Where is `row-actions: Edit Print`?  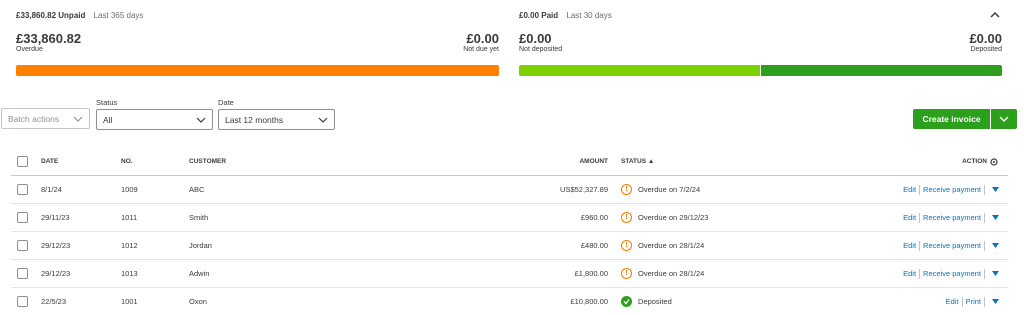
row-actions: Edit Print is located at coordinates (972, 301).